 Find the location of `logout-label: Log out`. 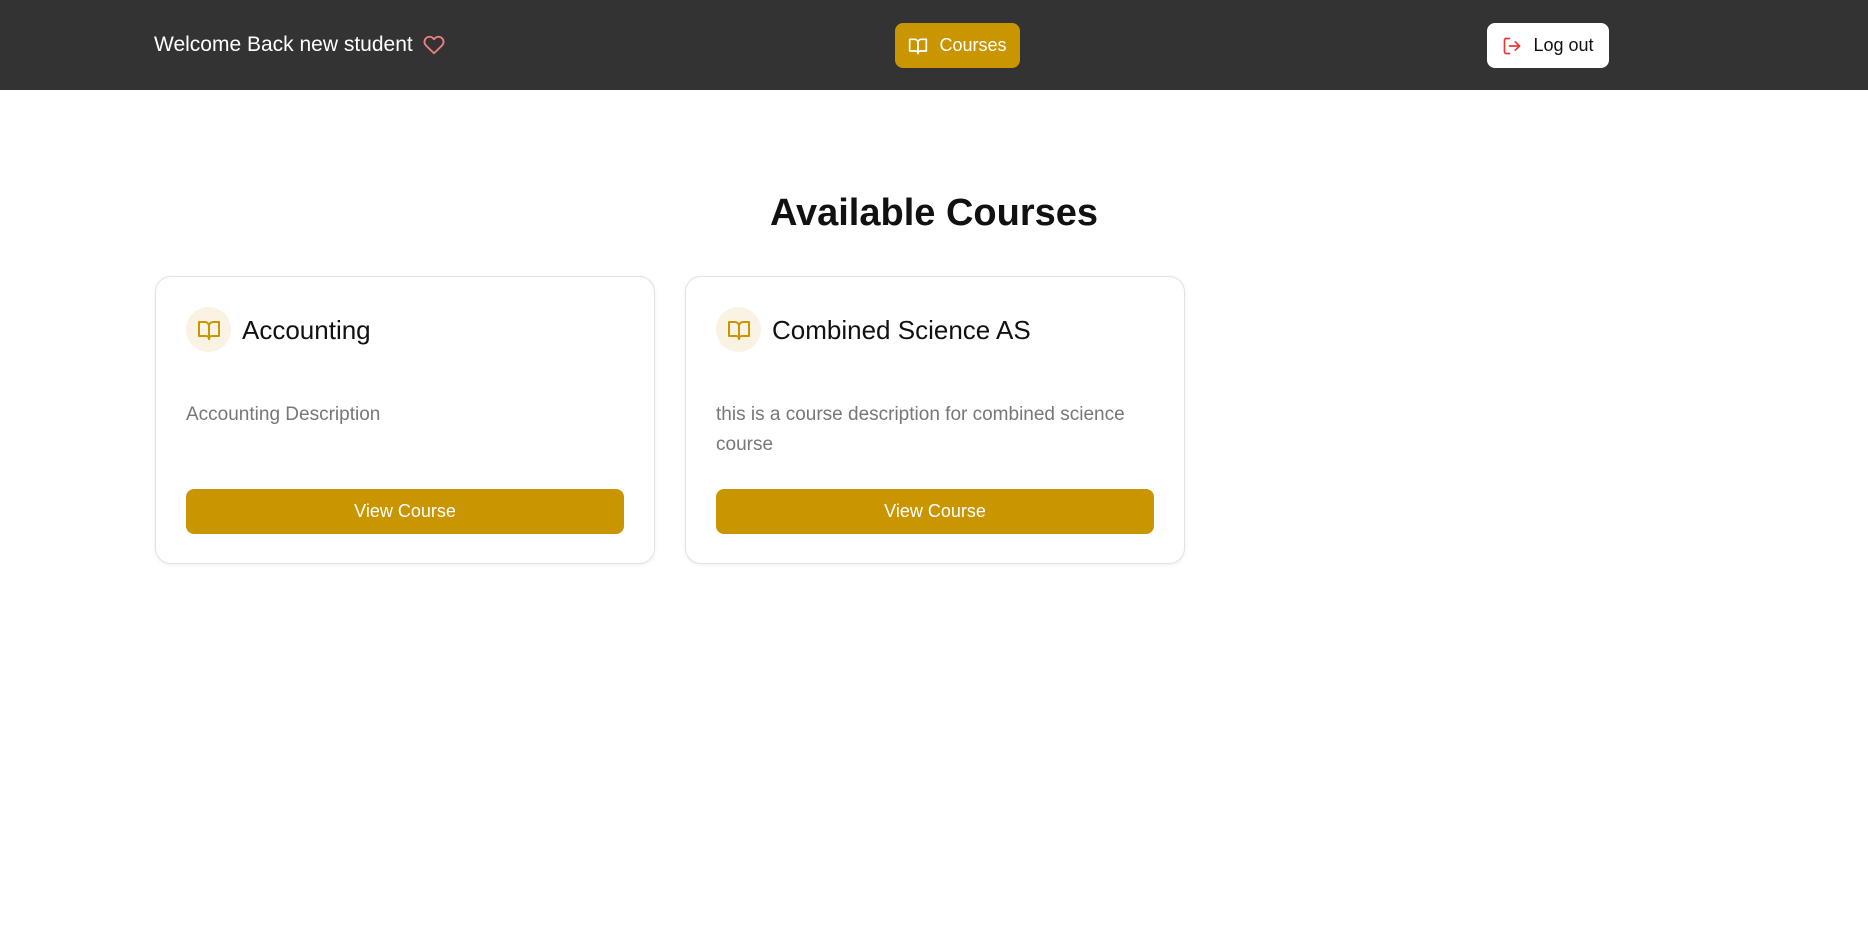

logout-label: Log out is located at coordinates (1563, 45).